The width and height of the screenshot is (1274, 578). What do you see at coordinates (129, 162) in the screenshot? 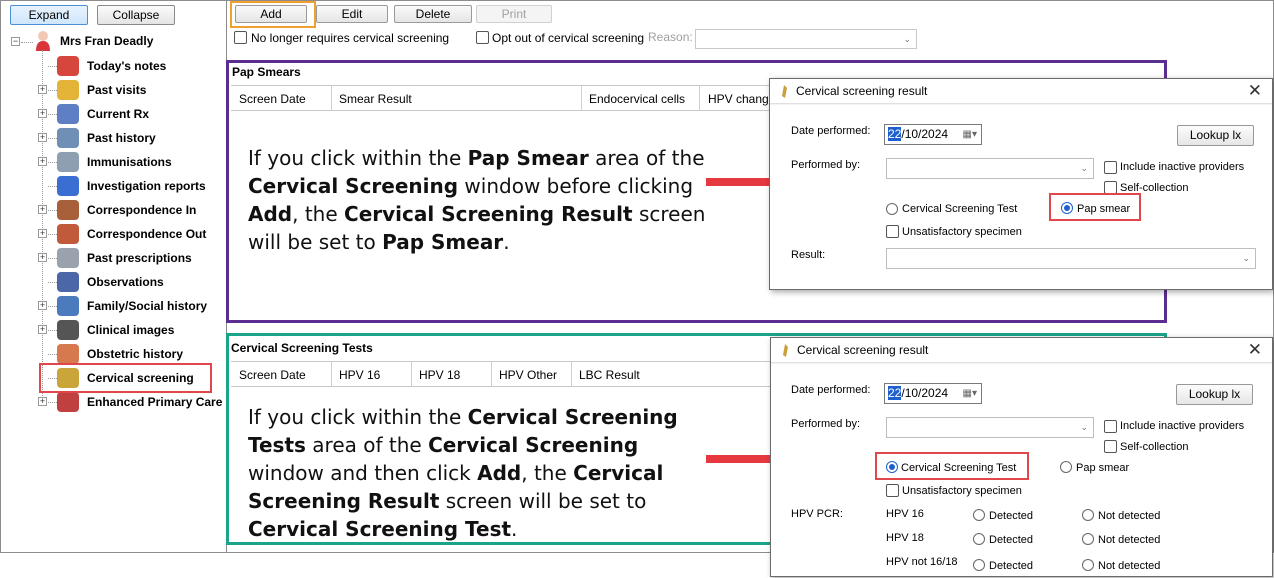
I see `tree-item-label: Immunisations` at bounding box center [129, 162].